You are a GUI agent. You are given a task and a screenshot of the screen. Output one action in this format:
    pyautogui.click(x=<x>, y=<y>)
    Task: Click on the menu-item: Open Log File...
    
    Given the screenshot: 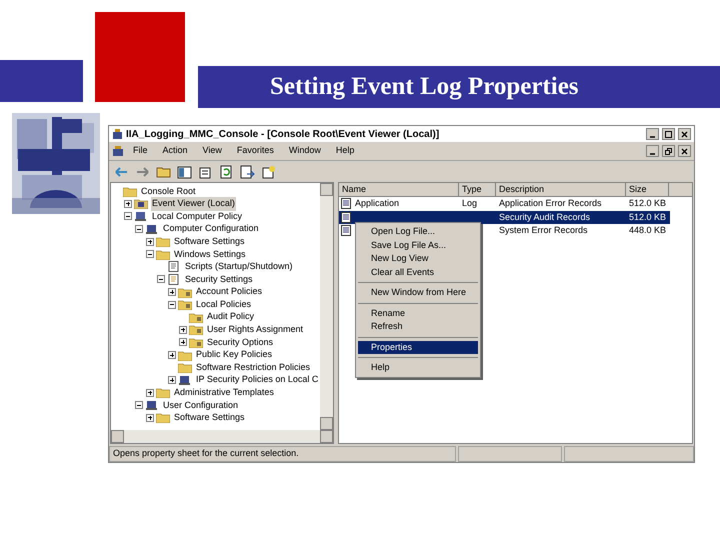 What is the action you would take?
    pyautogui.click(x=418, y=231)
    